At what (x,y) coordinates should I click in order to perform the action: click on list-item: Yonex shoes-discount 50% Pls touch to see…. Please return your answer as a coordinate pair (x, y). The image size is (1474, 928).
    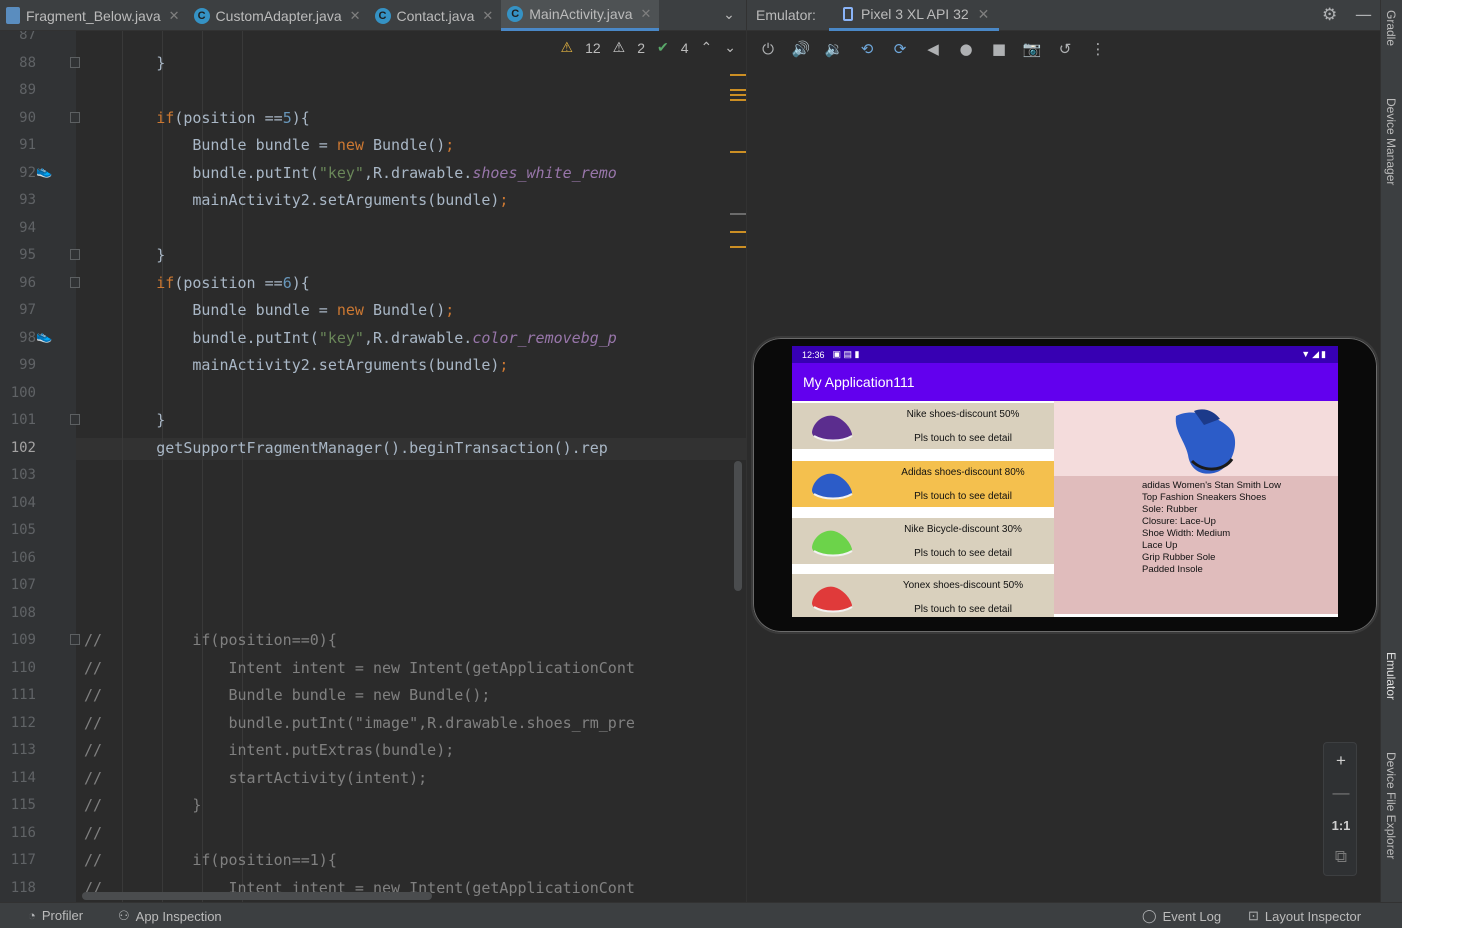
    Looking at the image, I should click on (923, 595).